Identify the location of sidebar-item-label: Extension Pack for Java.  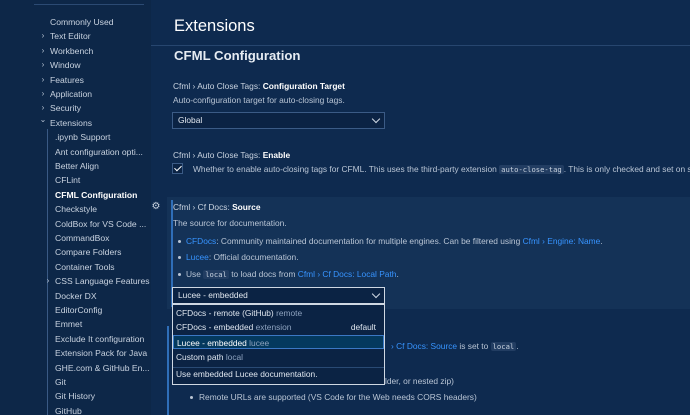
(101, 353).